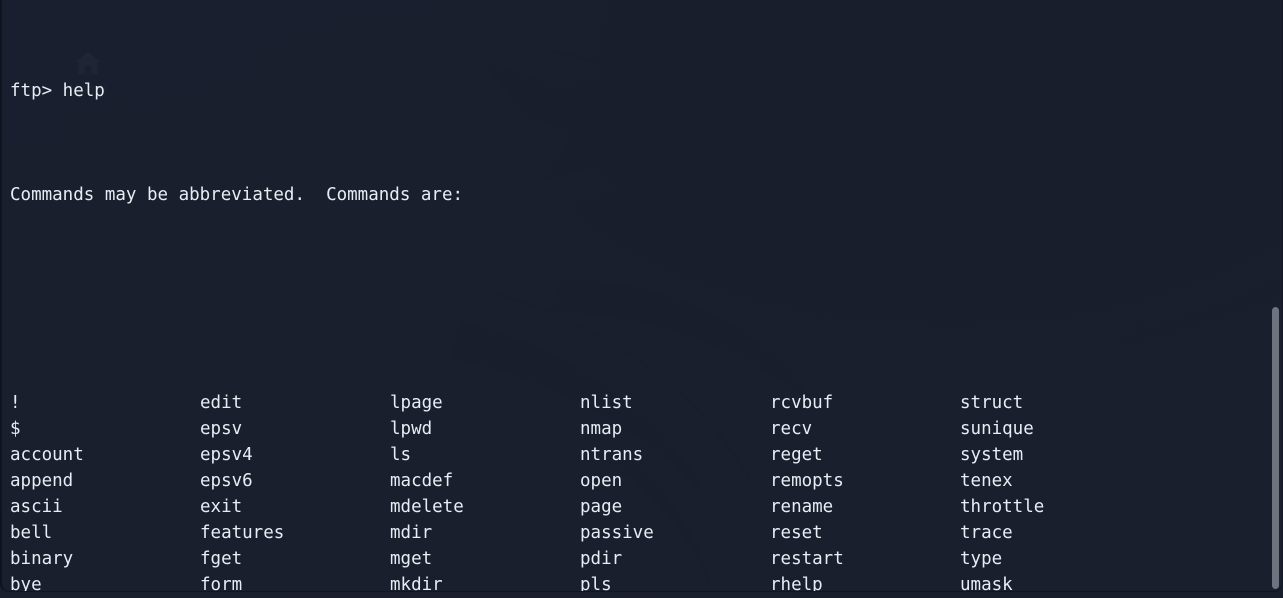 This screenshot has height=598, width=1283. What do you see at coordinates (802, 507) in the screenshot?
I see `ftp-command: rename` at bounding box center [802, 507].